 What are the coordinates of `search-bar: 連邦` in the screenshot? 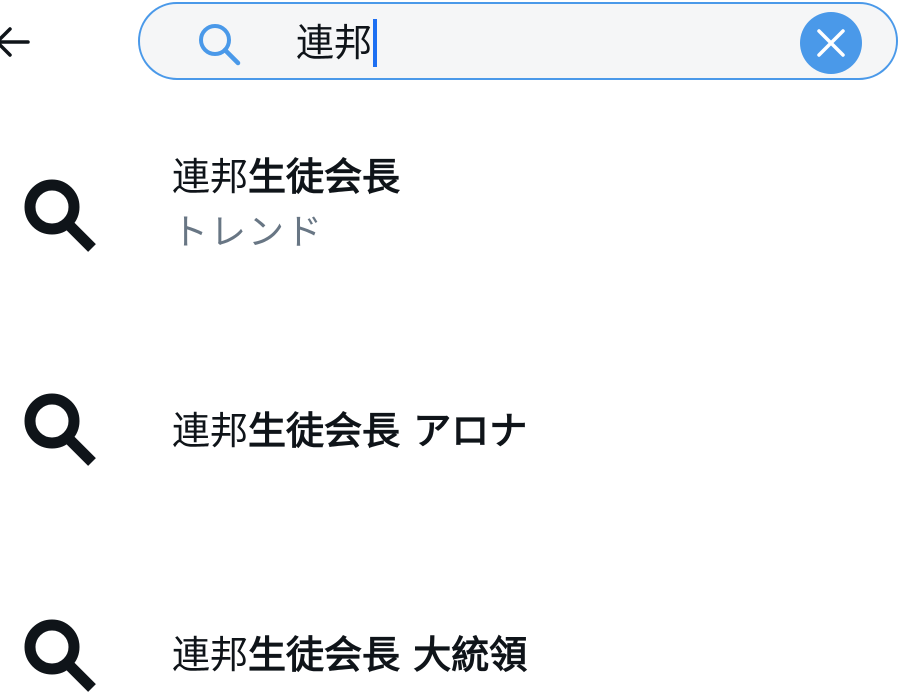 It's located at (518, 41).